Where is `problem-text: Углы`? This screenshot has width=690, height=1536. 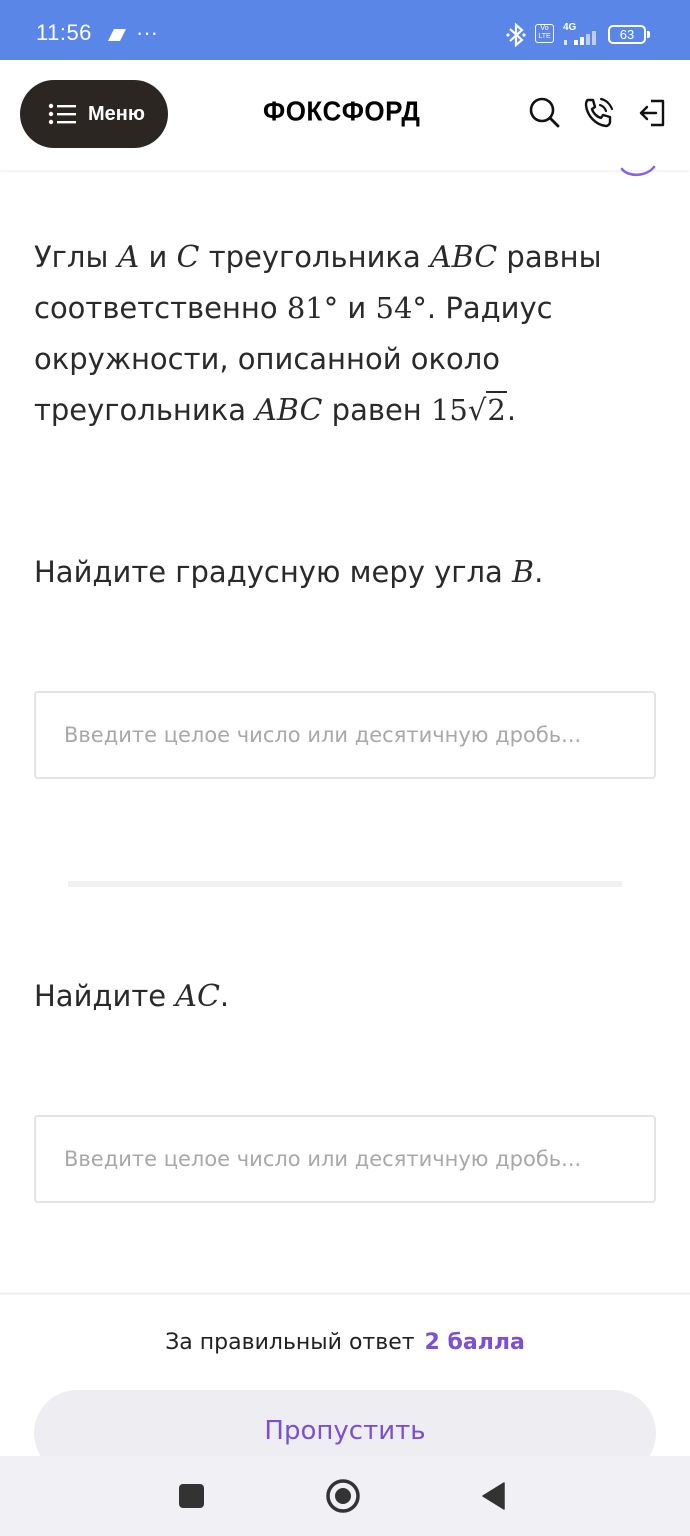 problem-text: Углы is located at coordinates (76, 257).